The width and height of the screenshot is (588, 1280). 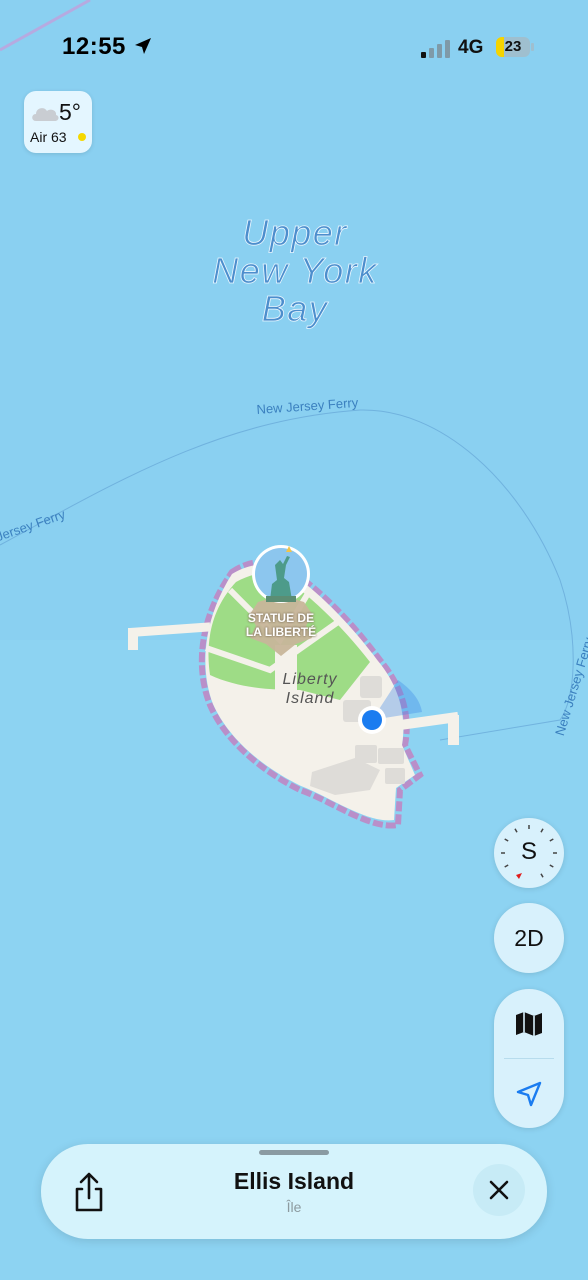 I want to click on cloud-icon, so click(x=45, y=114).